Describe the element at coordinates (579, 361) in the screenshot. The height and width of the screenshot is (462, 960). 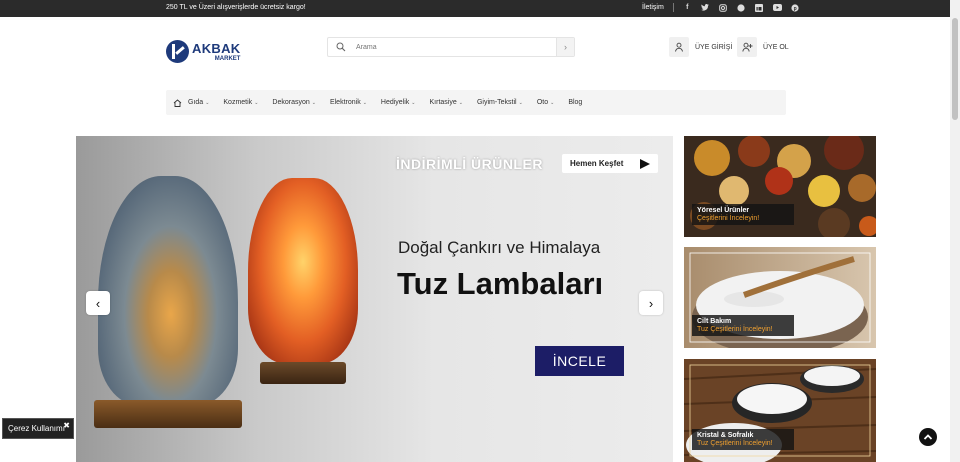
I see `inspect-button: İNCELE` at that location.